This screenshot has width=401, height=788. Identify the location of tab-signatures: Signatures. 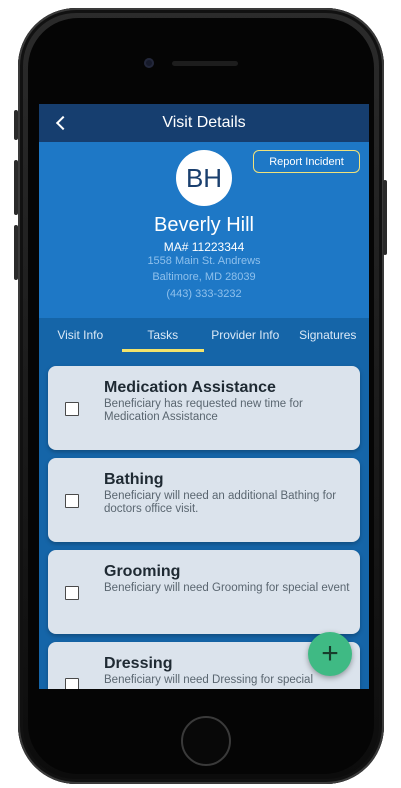
(328, 335).